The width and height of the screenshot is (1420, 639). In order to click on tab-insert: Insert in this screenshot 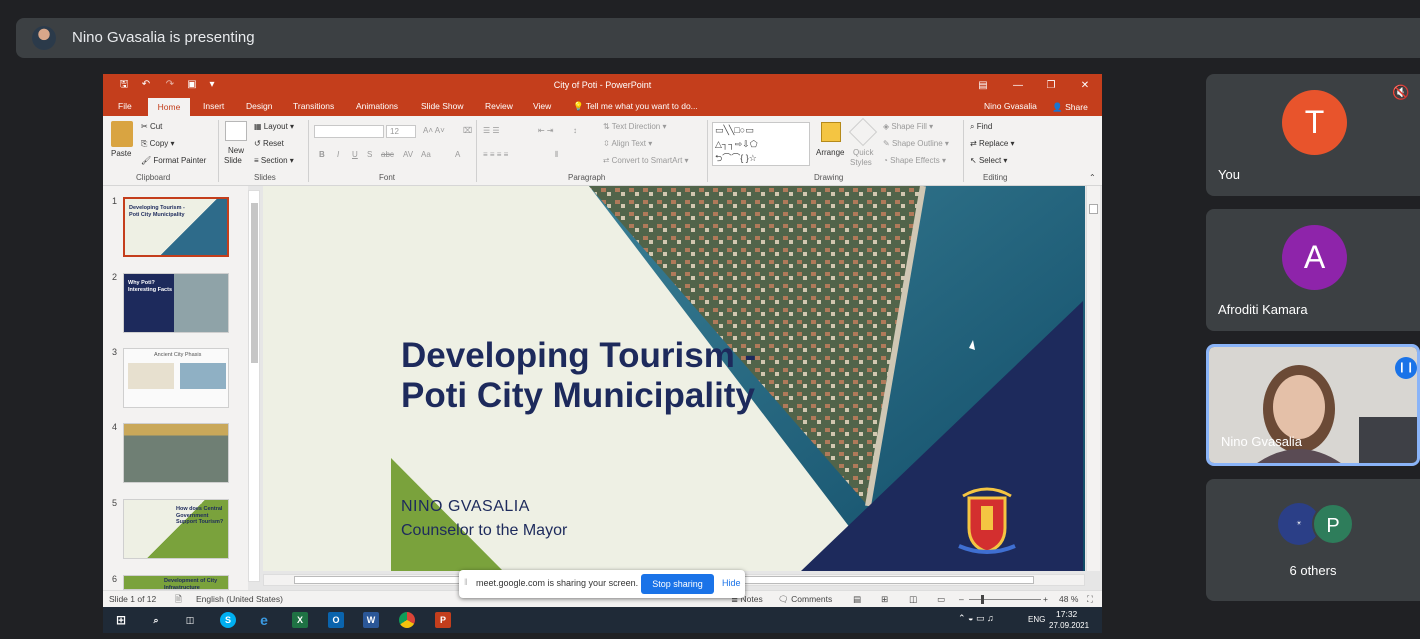, I will do `click(213, 106)`.